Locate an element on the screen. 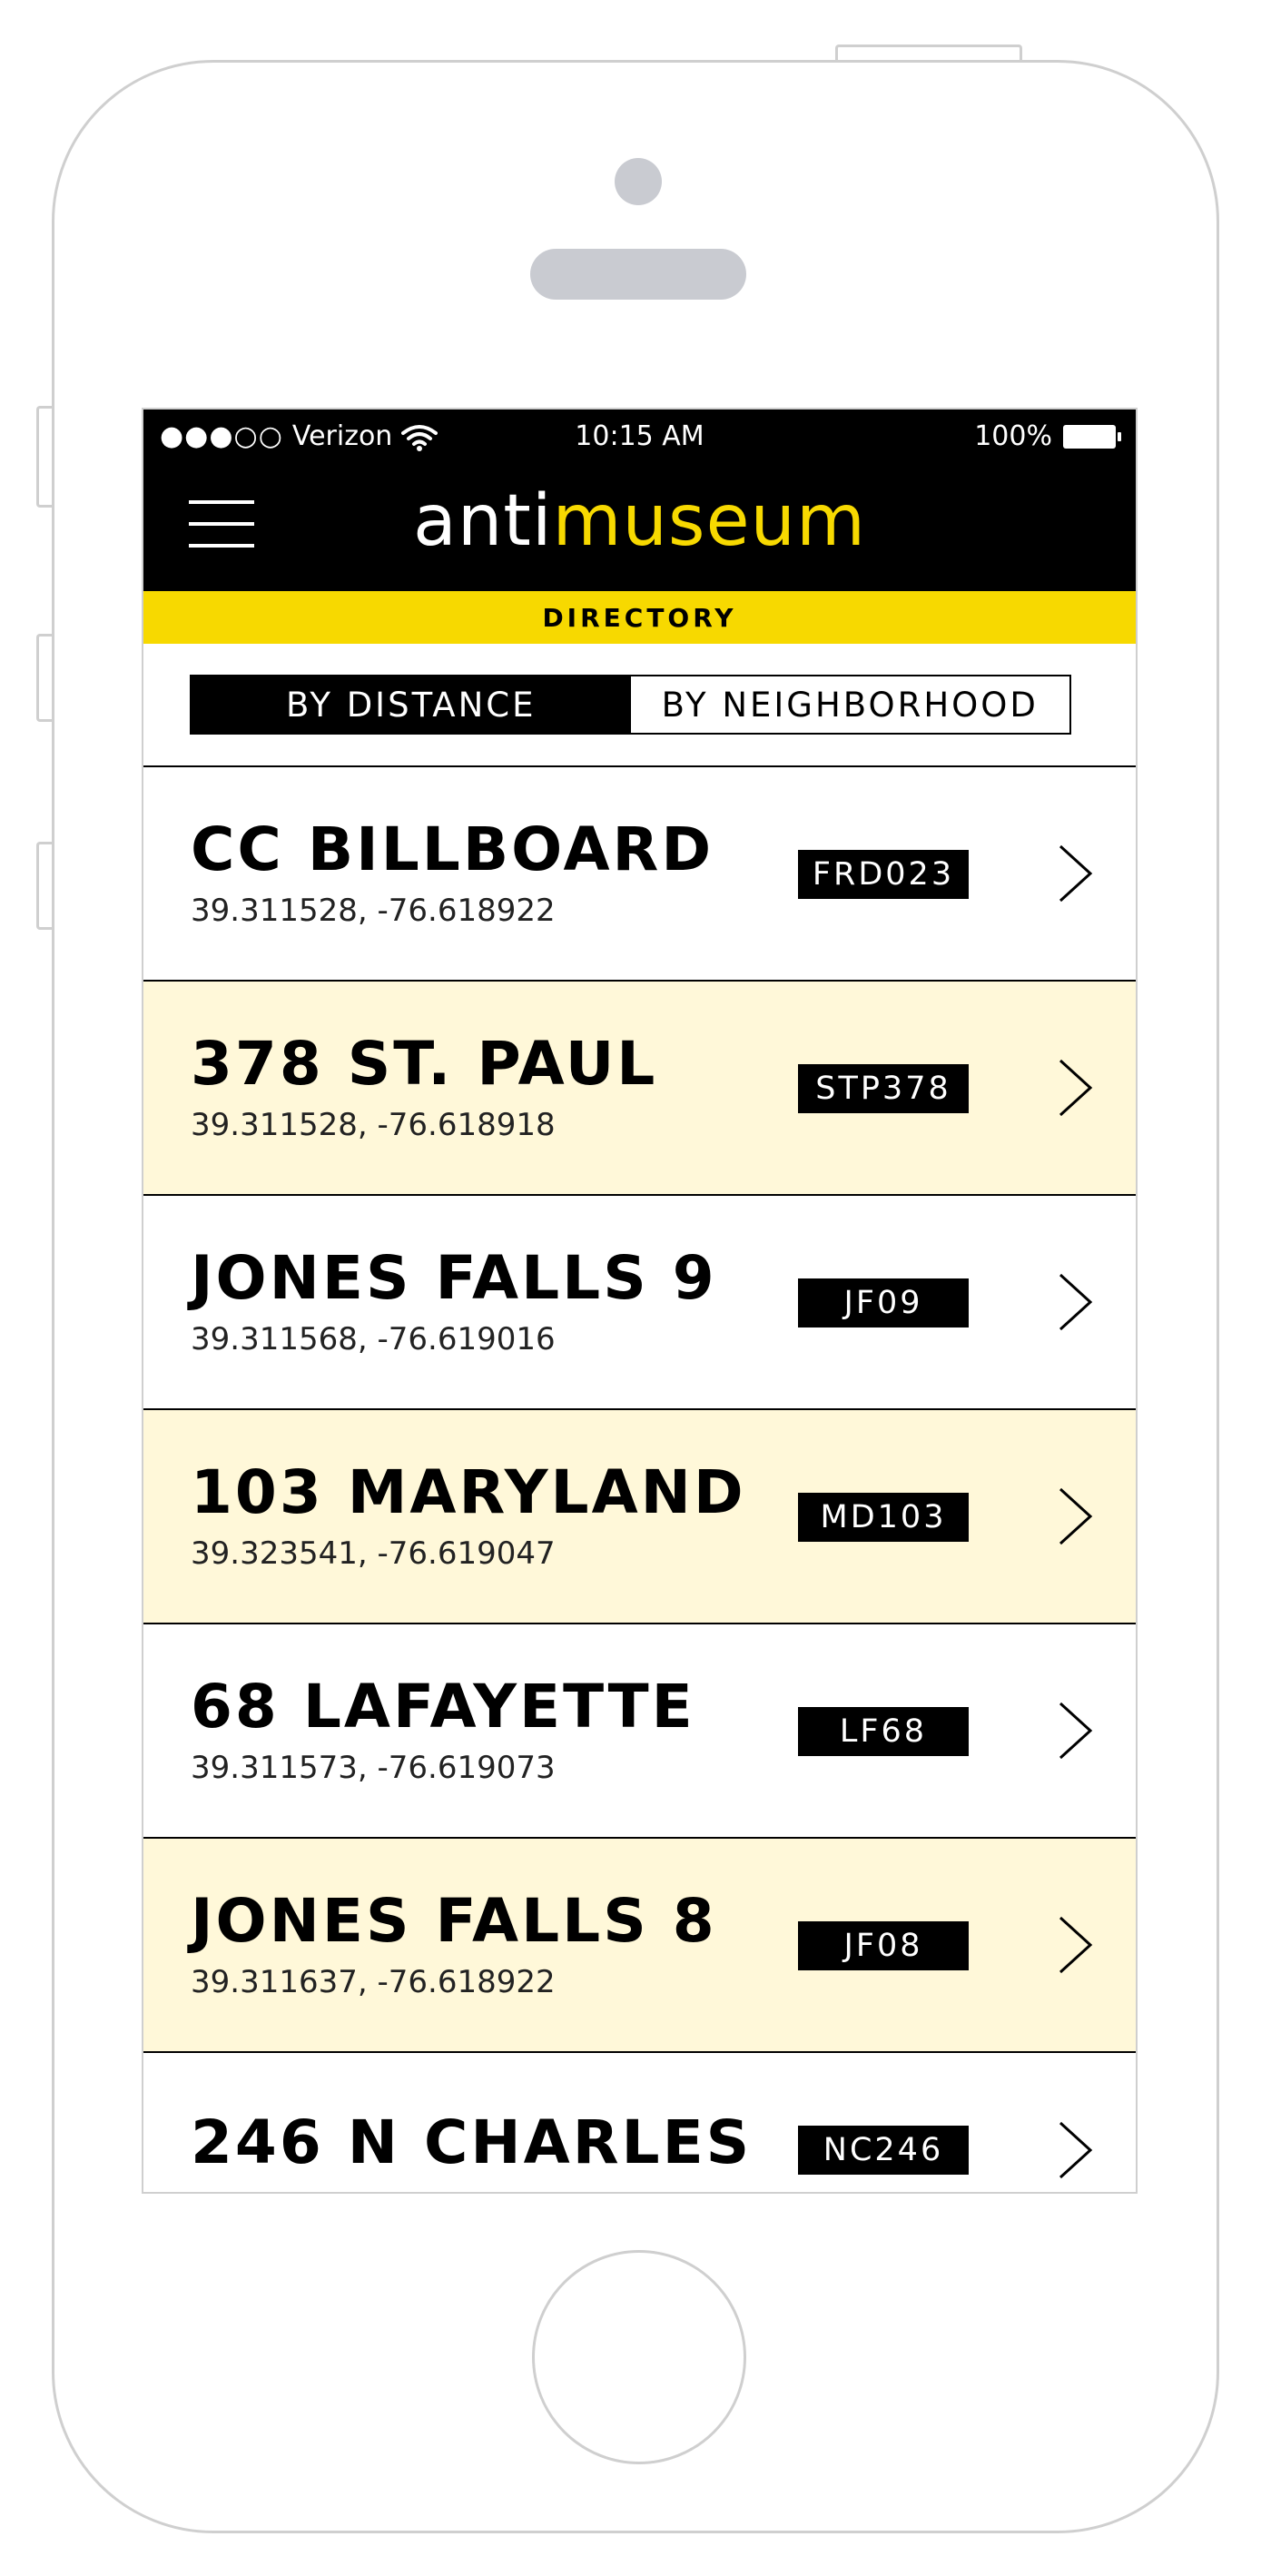 The image size is (1271, 2576). list-item: JONES FALLS 8 39.311637, -76.618922 JF08 is located at coordinates (639, 1944).